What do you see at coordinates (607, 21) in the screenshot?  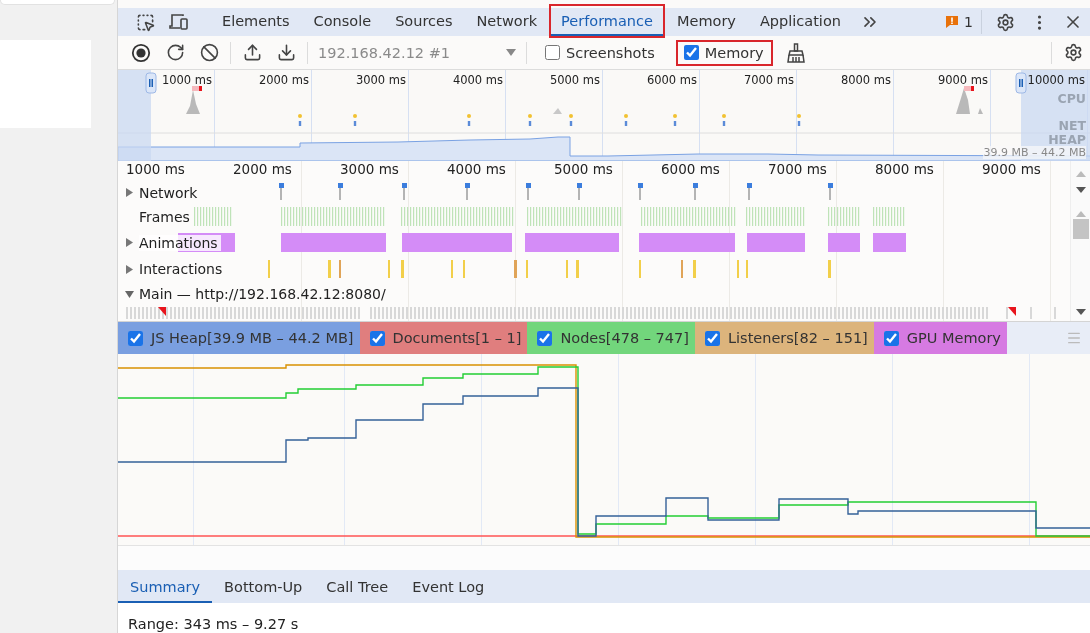 I see `panel-tab: Performance` at bounding box center [607, 21].